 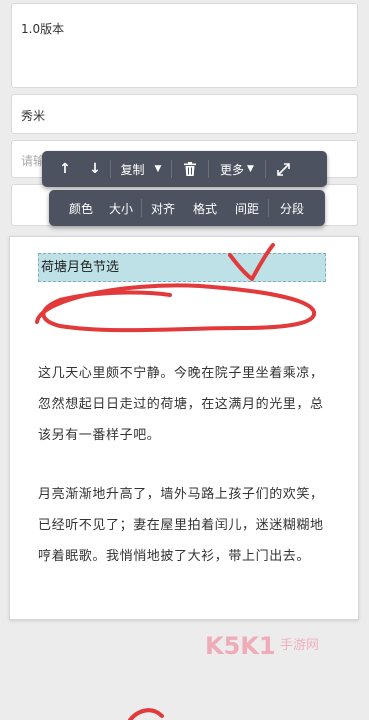 I want to click on k5k1-watermark-logo: K5K1 手游网, so click(x=275, y=649).